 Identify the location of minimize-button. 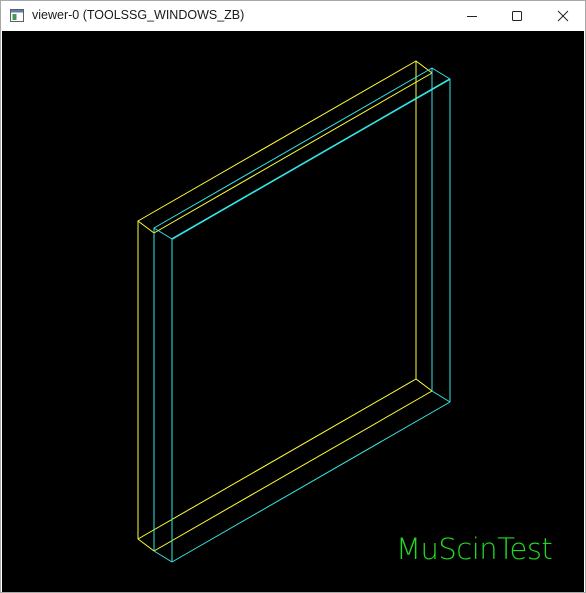
(472, 16).